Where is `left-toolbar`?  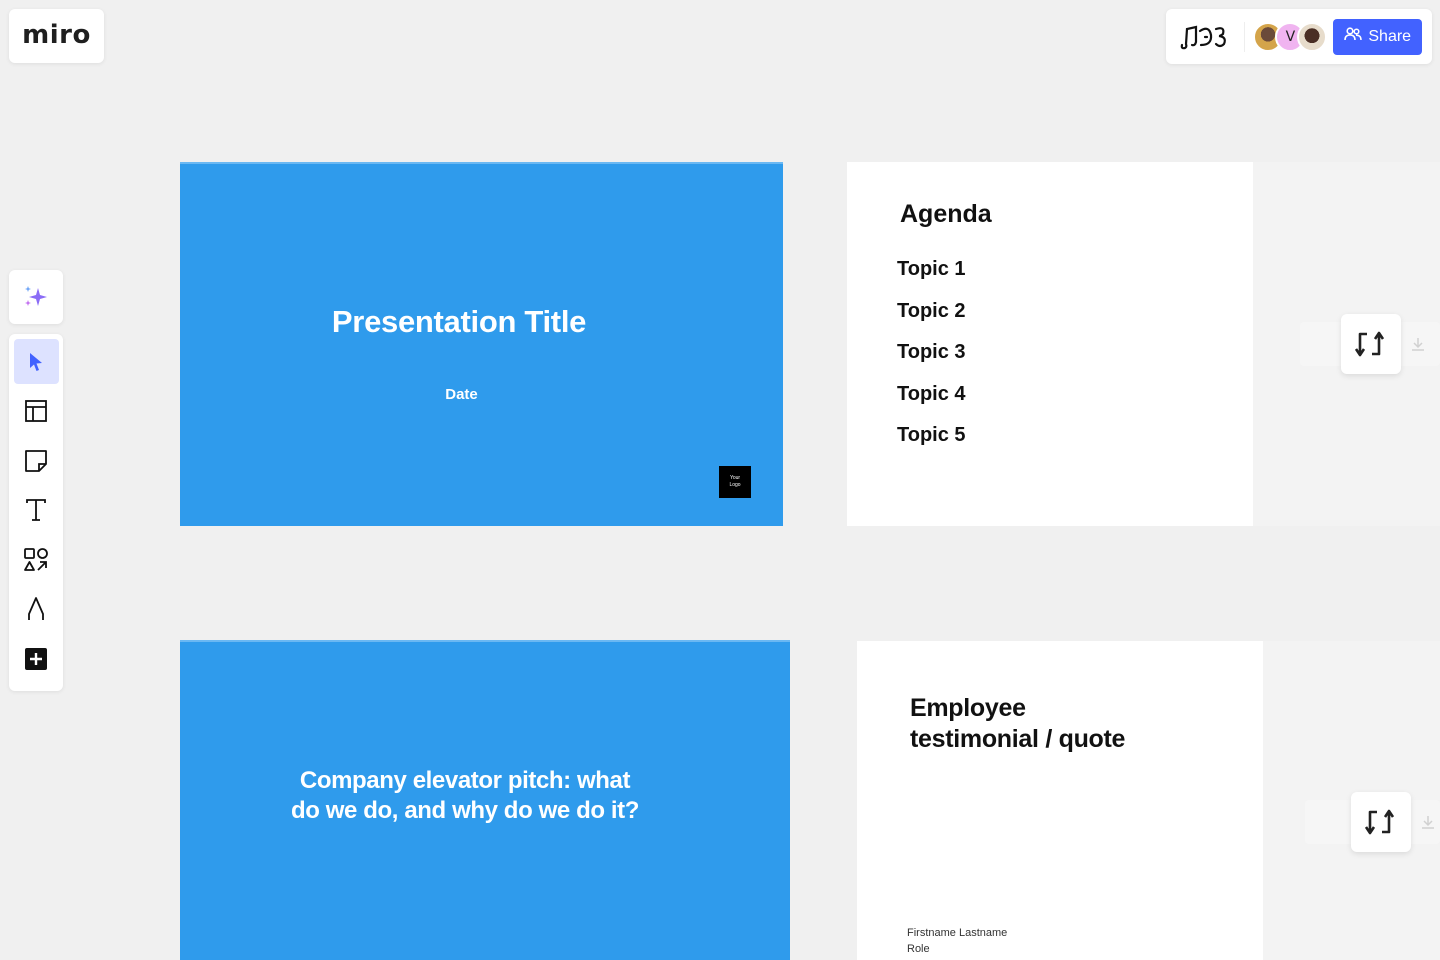
left-toolbar is located at coordinates (36, 512).